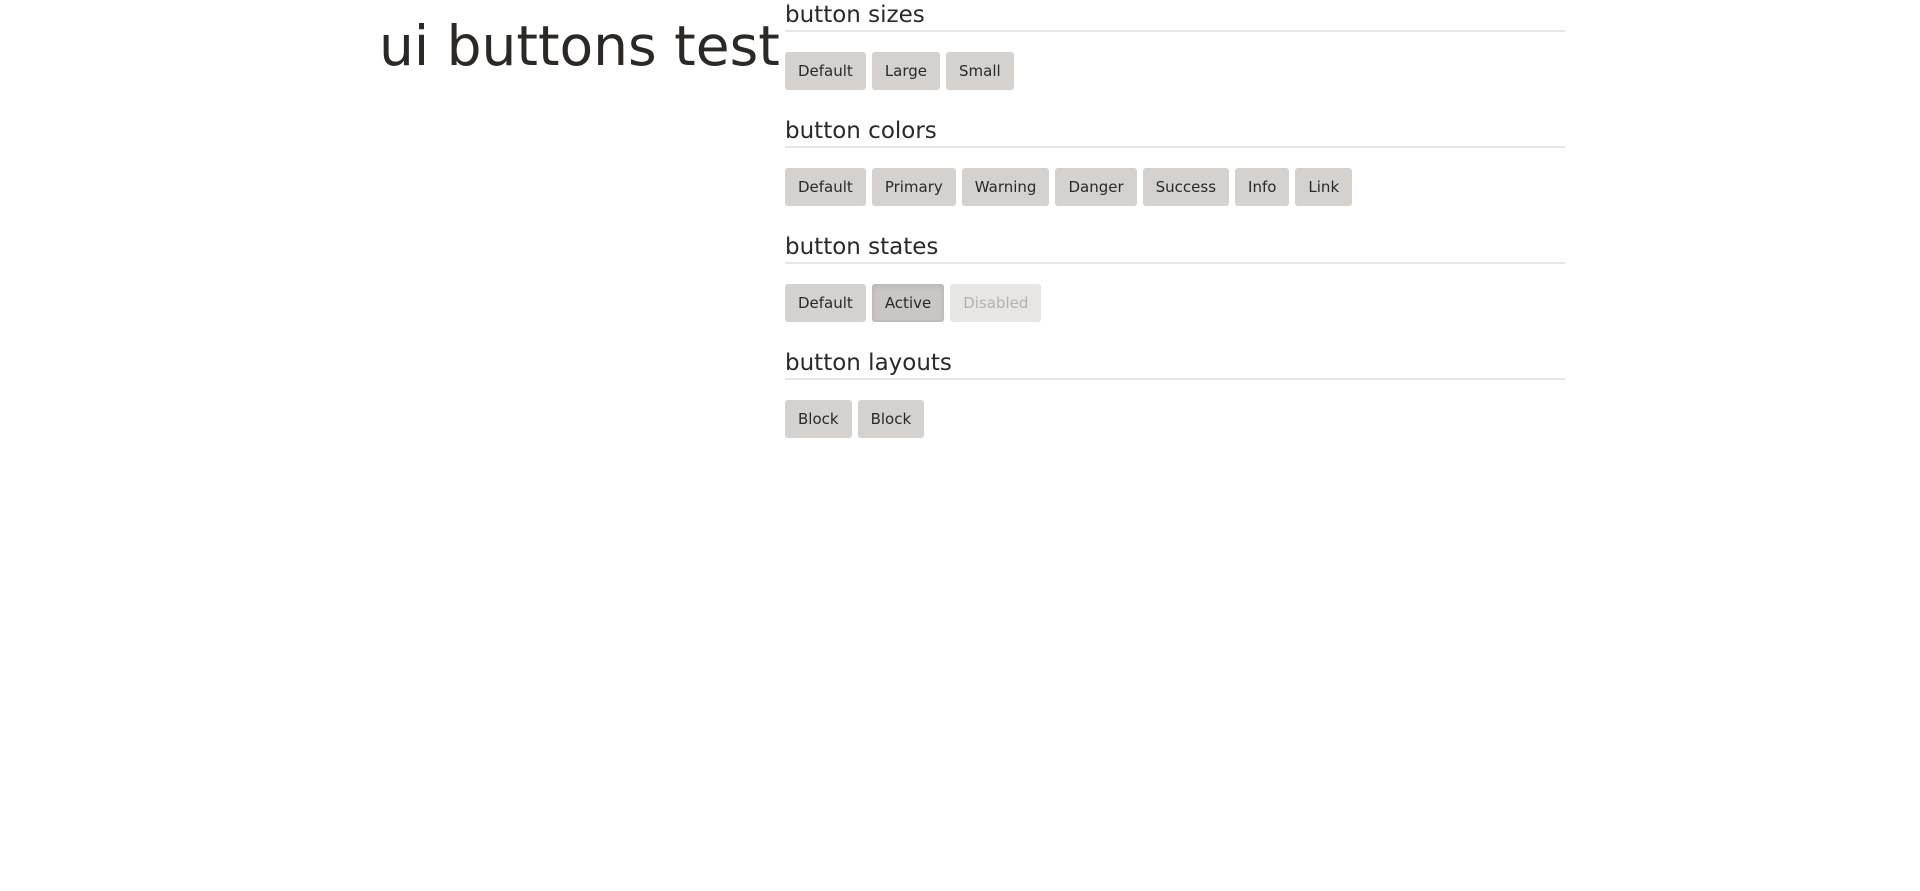 The height and width of the screenshot is (891, 1920). I want to click on section-heading: button layouts, so click(1175, 364).